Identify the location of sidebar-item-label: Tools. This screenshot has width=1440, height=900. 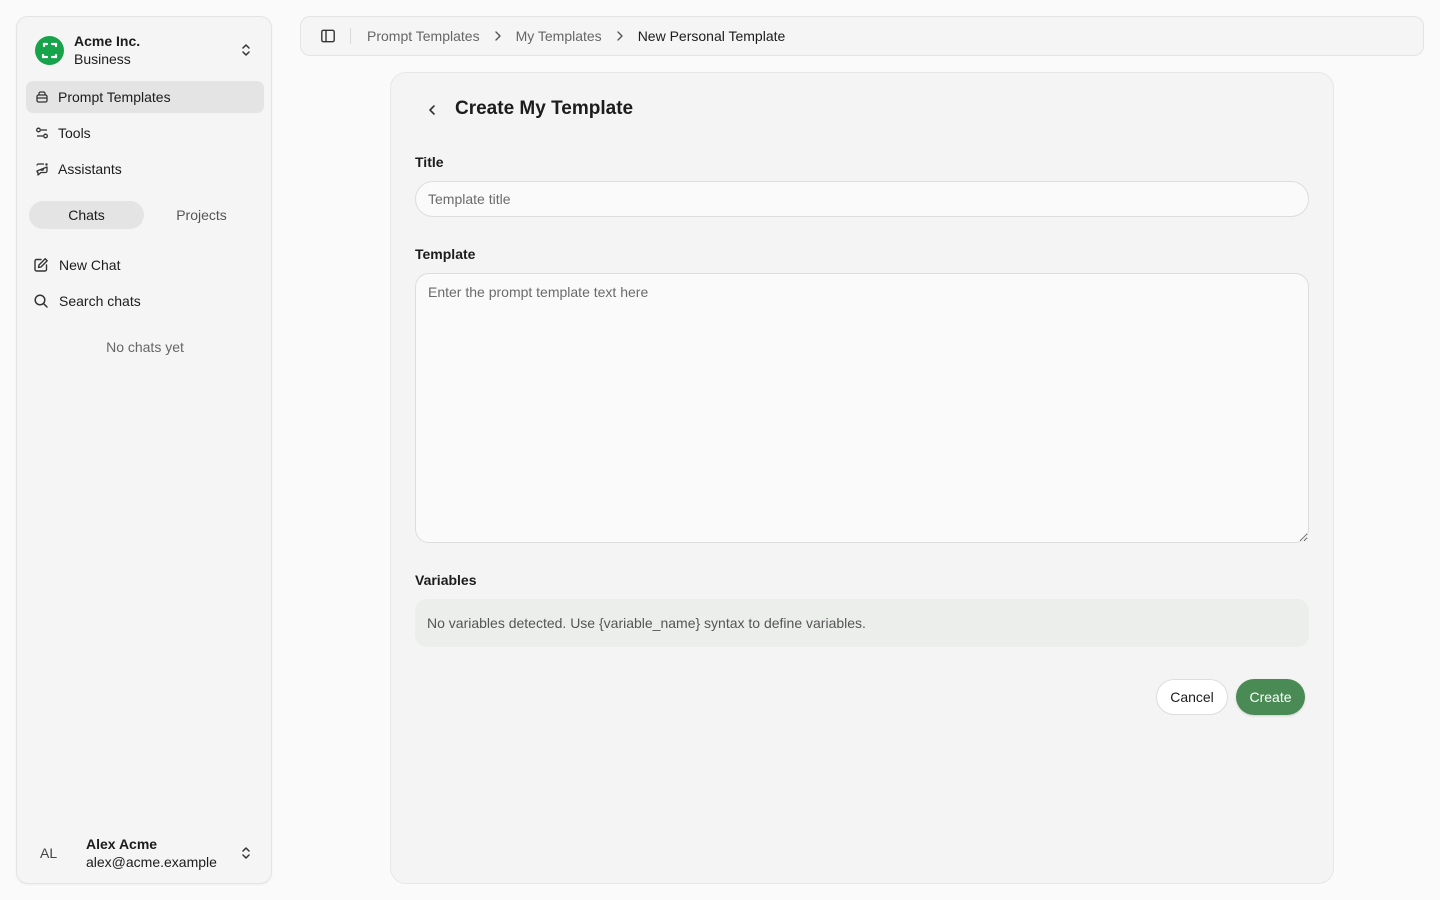
(74, 133).